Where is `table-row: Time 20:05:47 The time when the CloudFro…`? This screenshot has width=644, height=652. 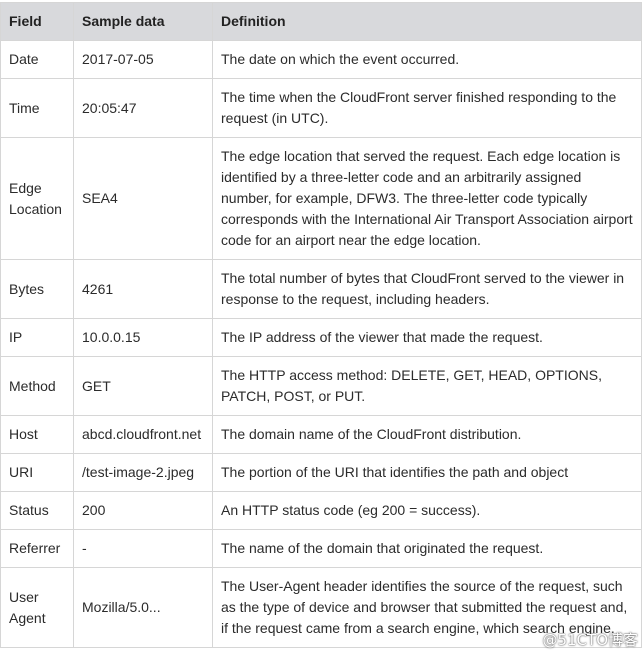 table-row: Time 20:05:47 The time when the CloudFro… is located at coordinates (321, 108).